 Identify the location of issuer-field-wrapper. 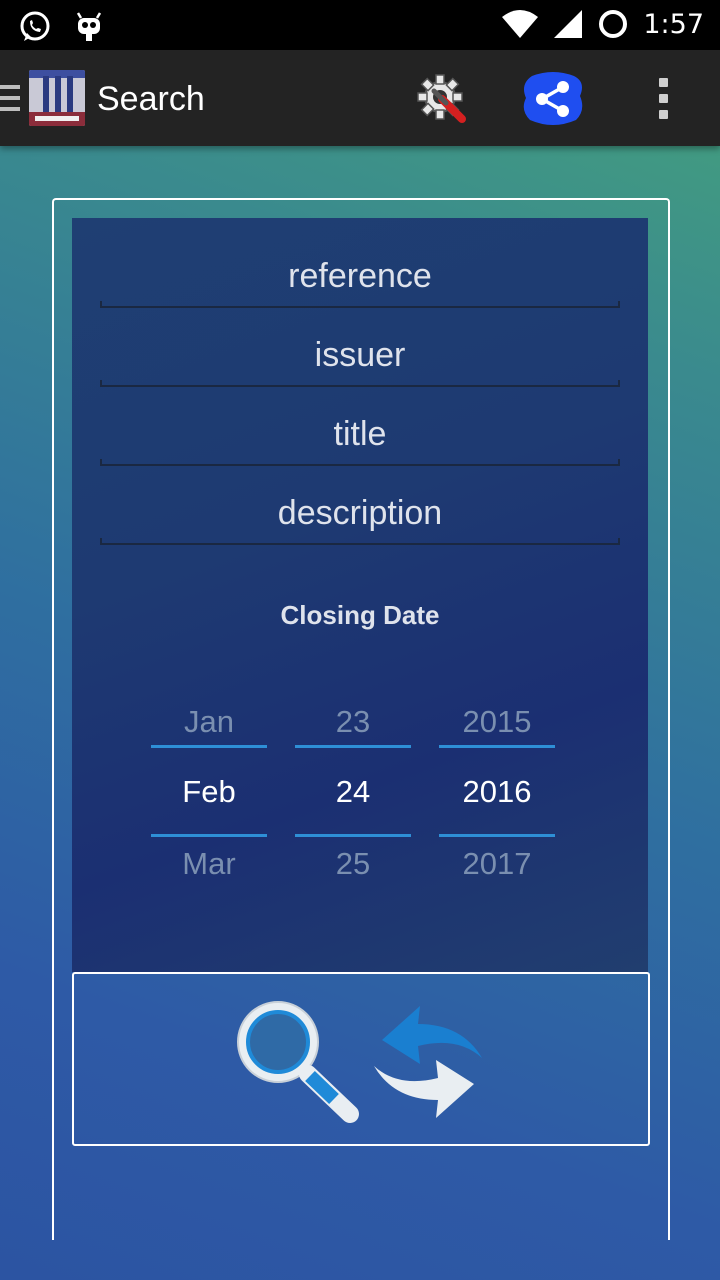
(360, 357).